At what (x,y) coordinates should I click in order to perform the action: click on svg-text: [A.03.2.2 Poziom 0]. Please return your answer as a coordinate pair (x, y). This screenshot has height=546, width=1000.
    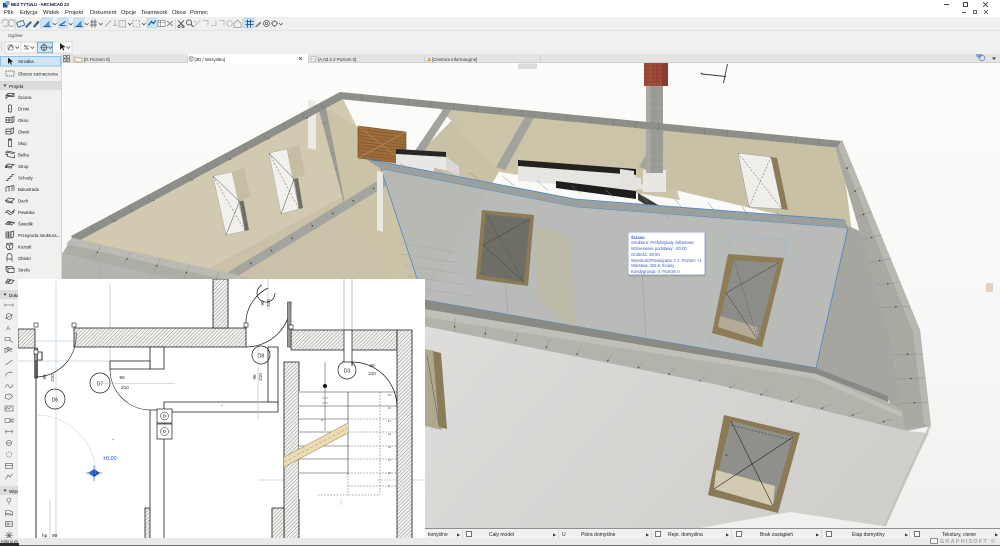
    Looking at the image, I should click on (337, 59).